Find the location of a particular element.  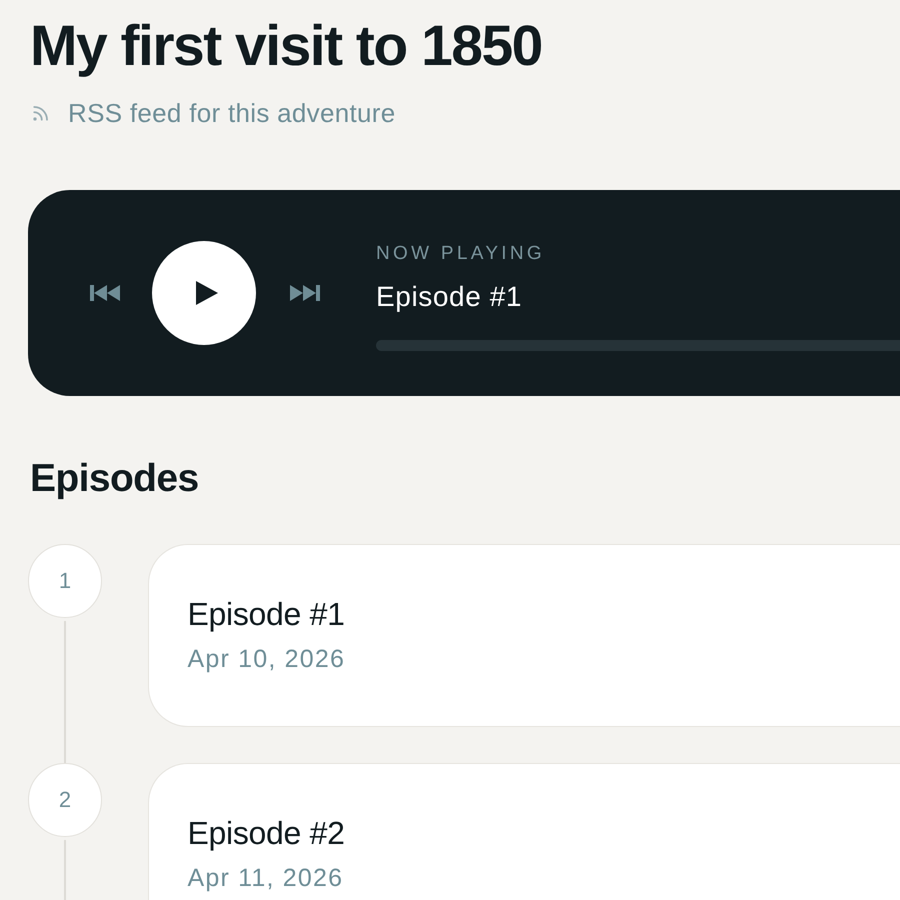

track-title: Episode #1 is located at coordinates (449, 297).